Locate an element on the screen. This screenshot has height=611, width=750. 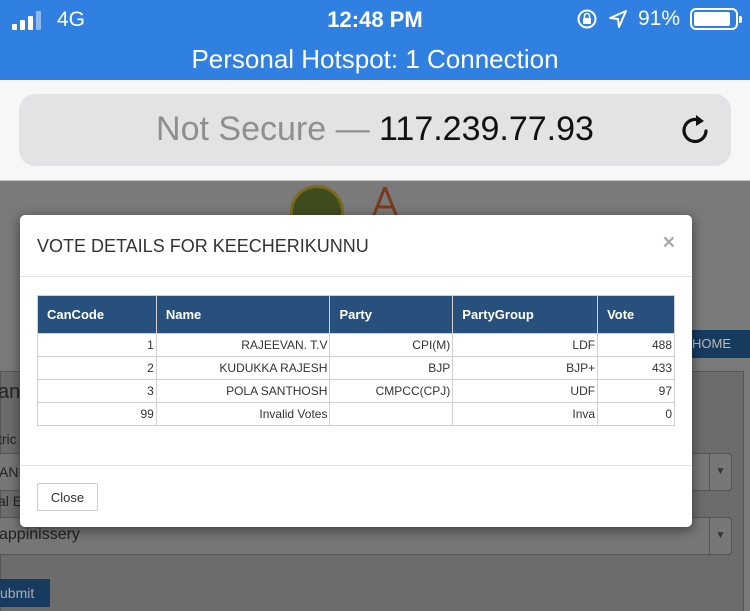
reload-icon is located at coordinates (695, 130).